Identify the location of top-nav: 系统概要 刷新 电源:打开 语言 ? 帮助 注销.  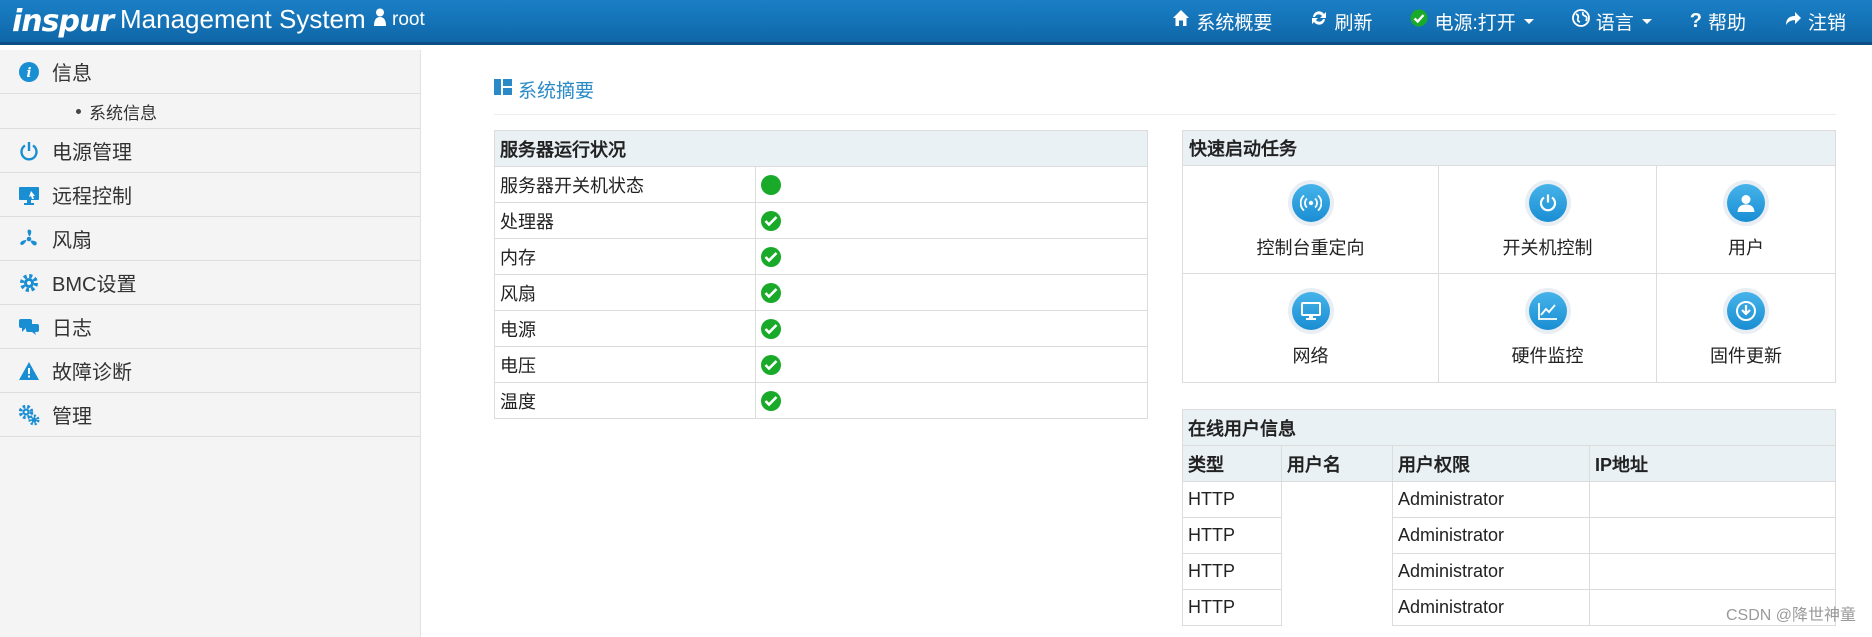
(1503, 21).